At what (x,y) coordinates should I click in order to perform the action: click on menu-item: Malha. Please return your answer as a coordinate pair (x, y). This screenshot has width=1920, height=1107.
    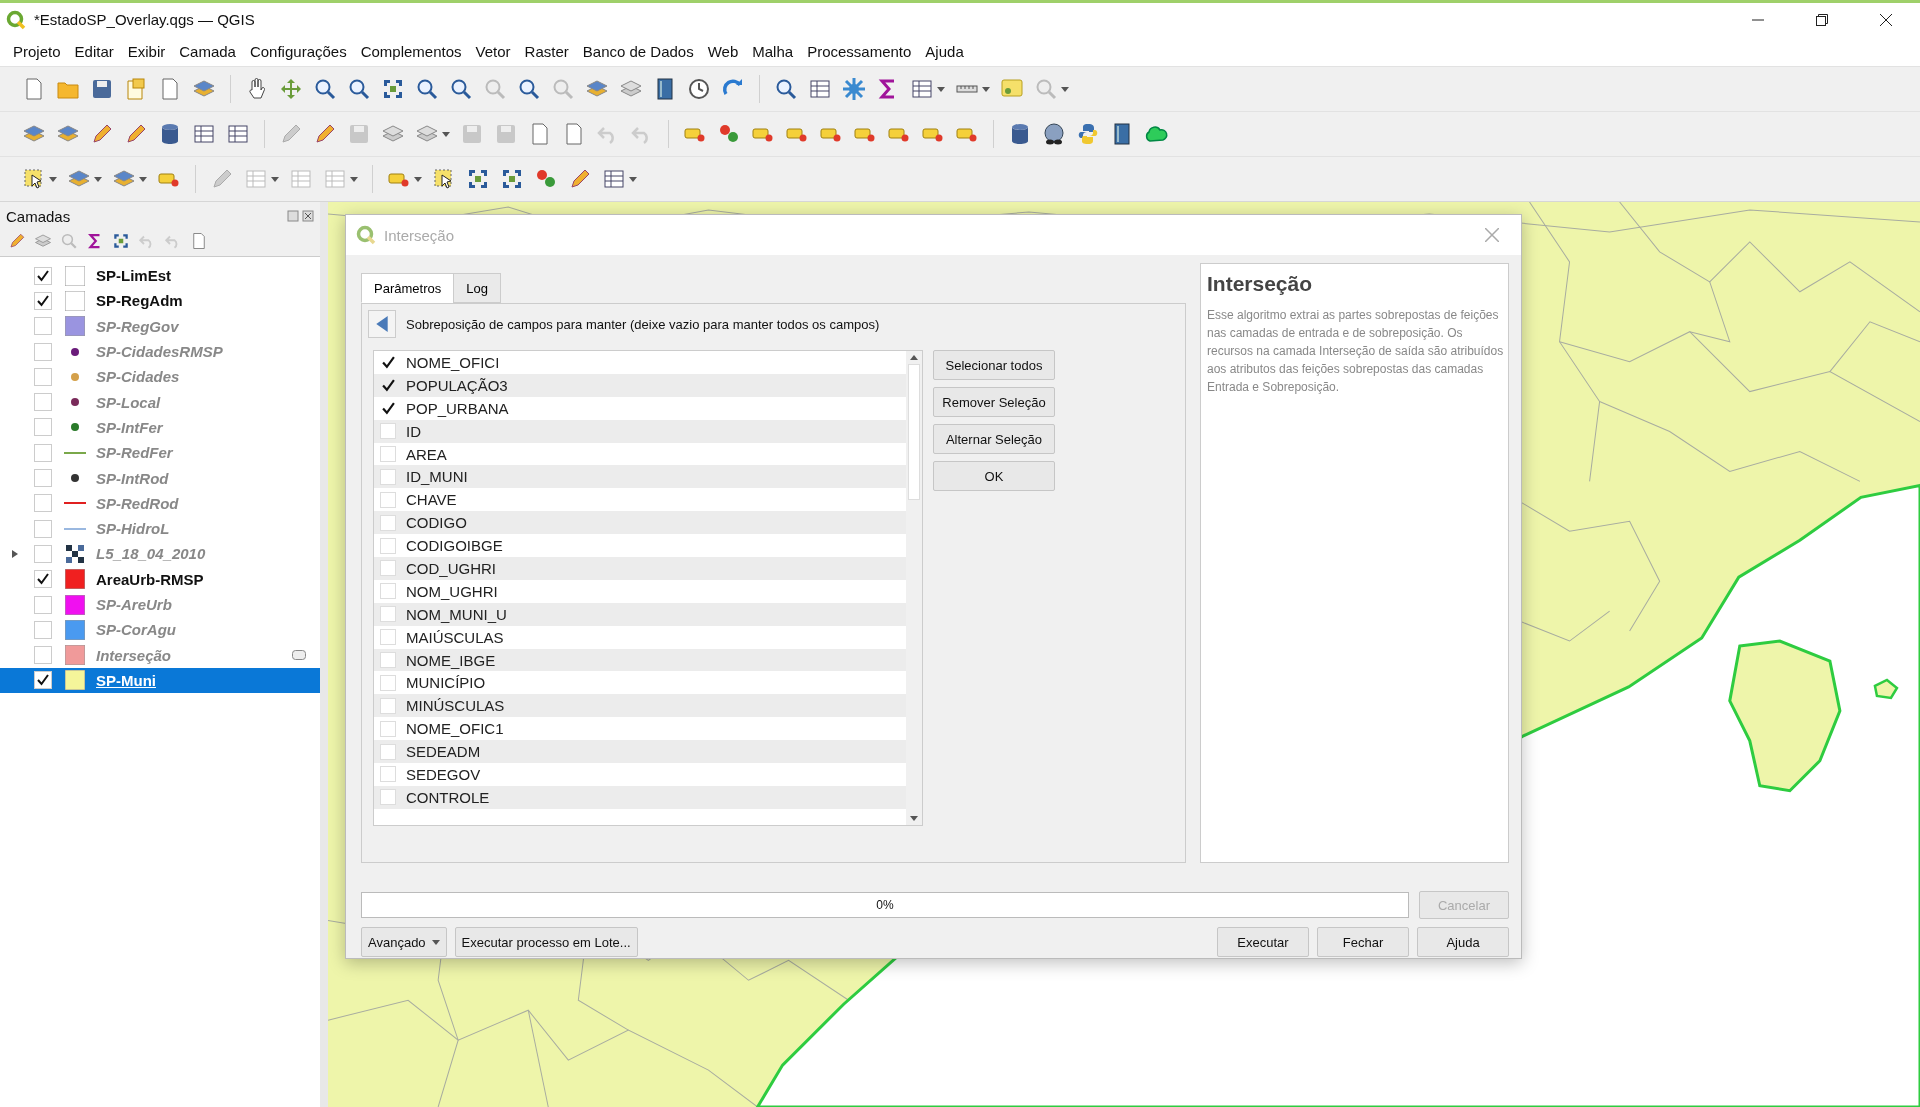
    Looking at the image, I should click on (773, 51).